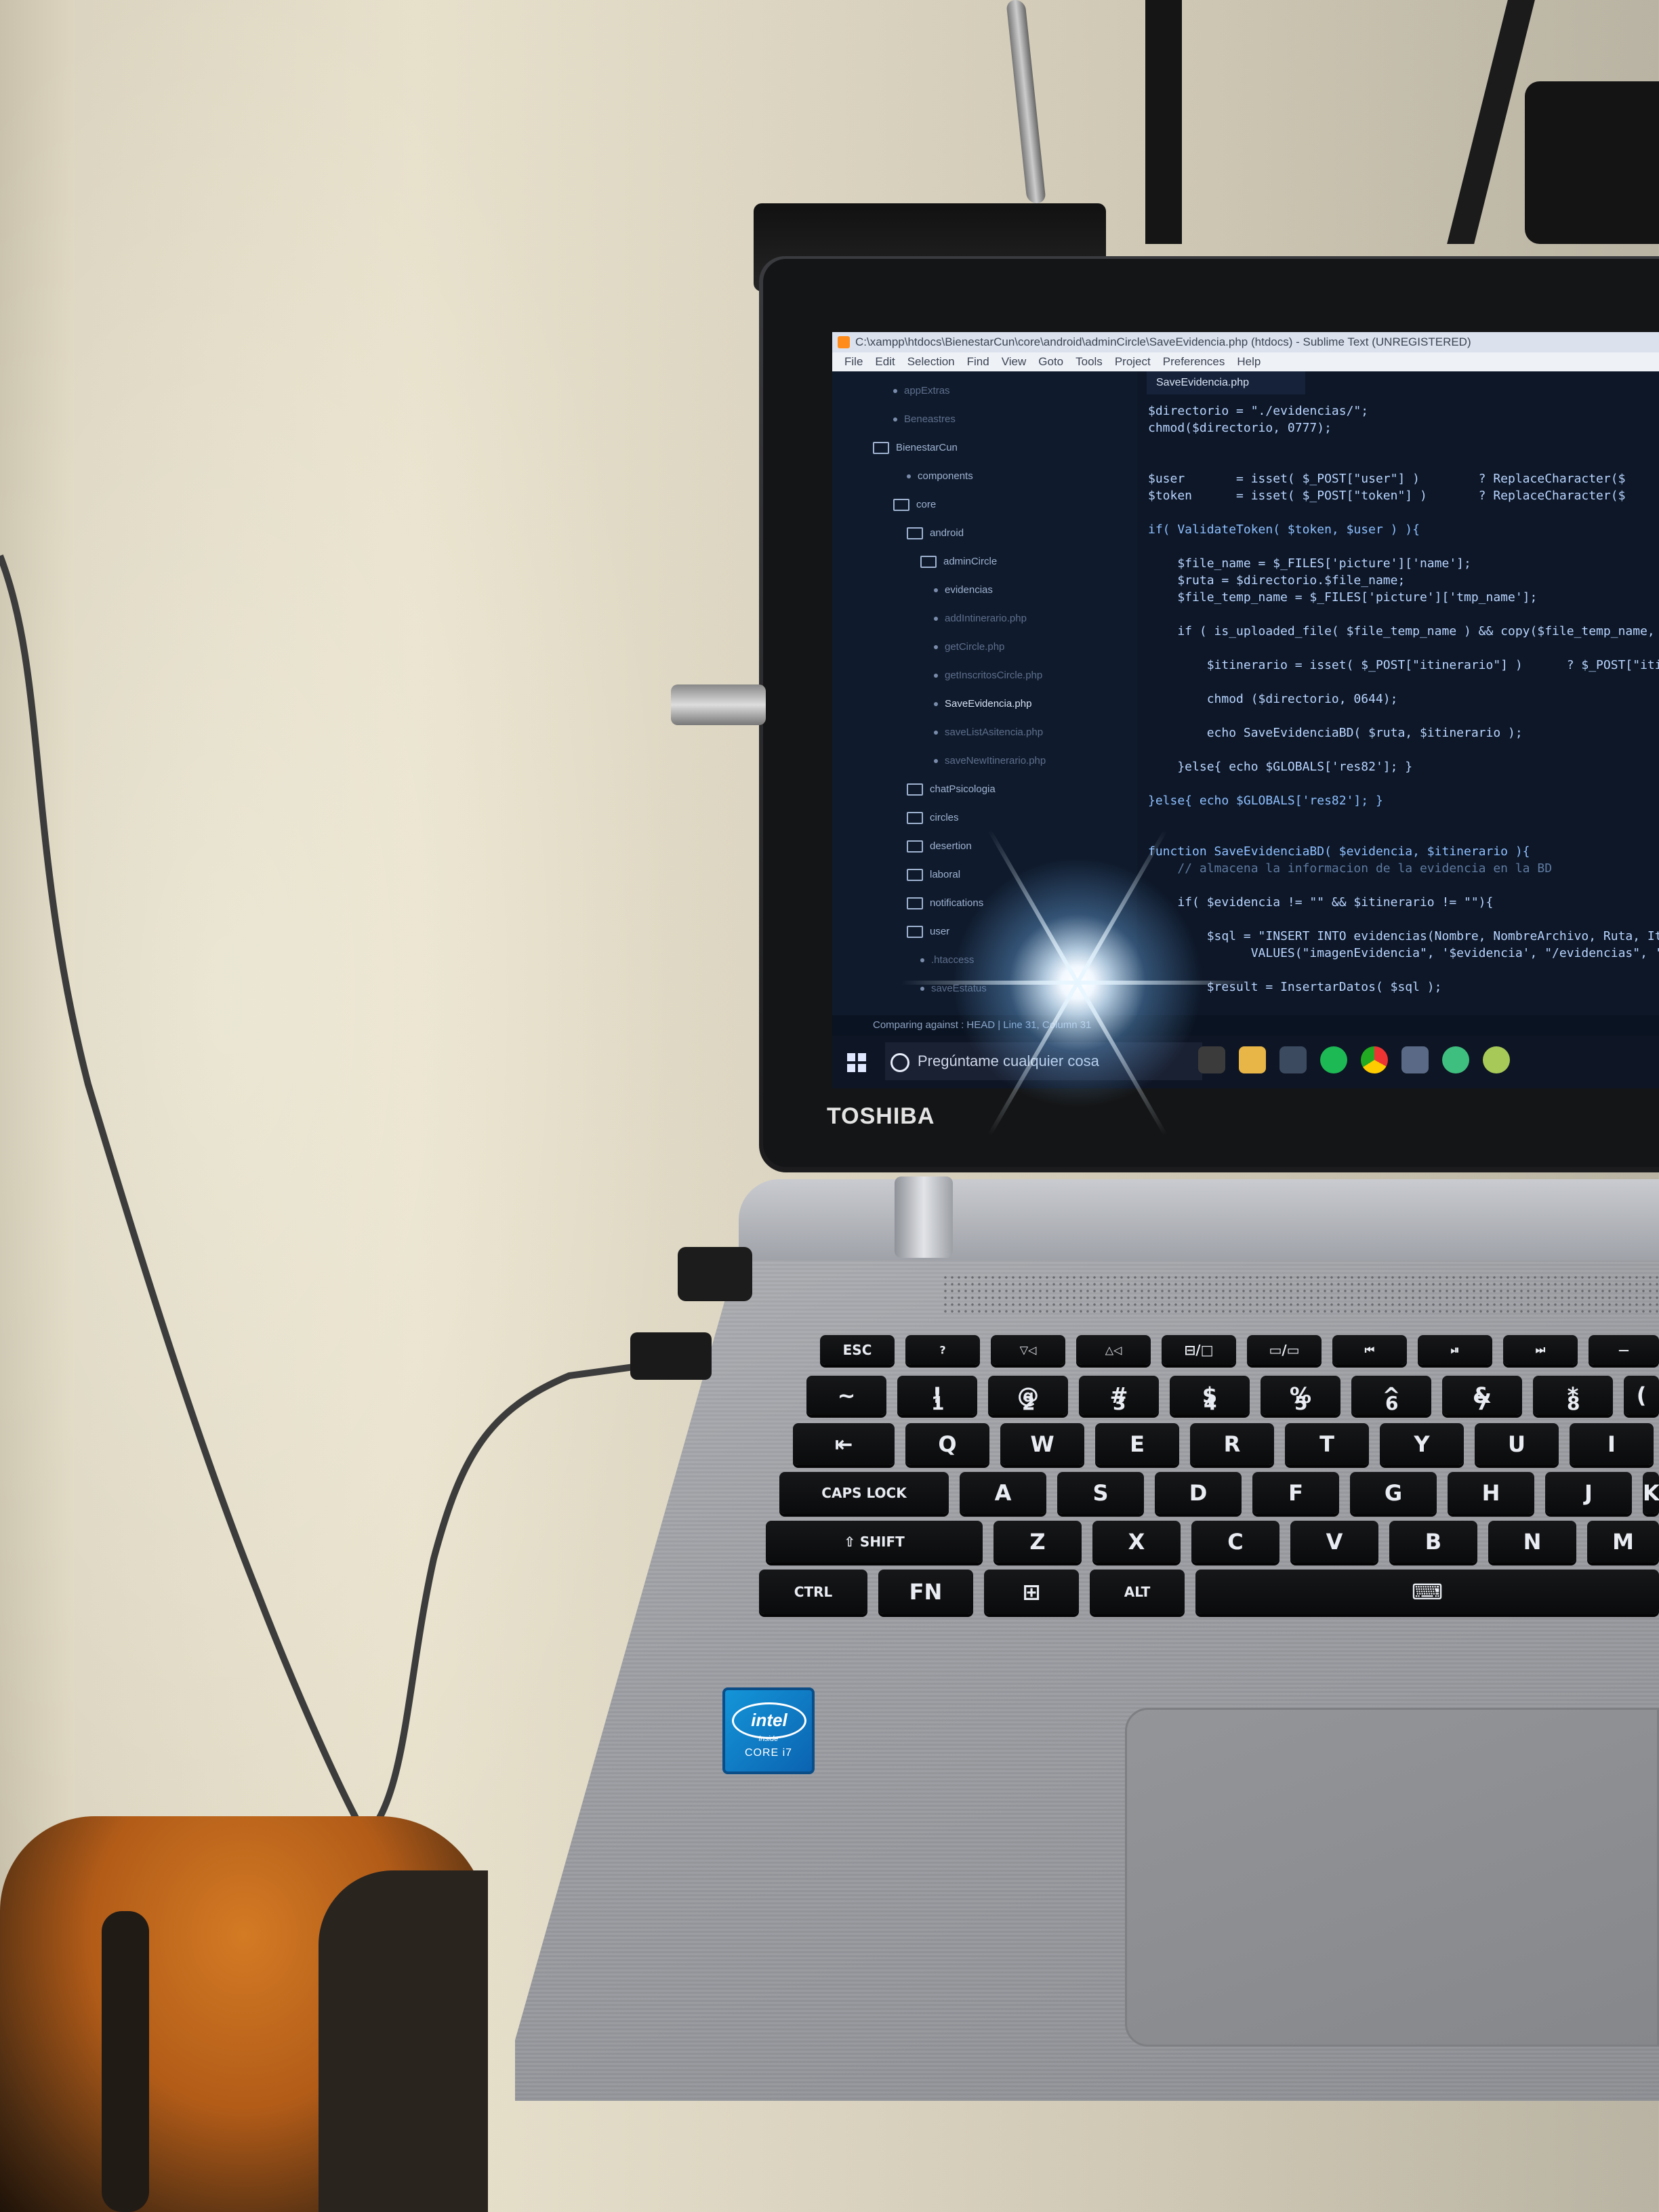 The image size is (1659, 2212). Describe the element at coordinates (846, 1396) in the screenshot. I see `key: ~` at that location.